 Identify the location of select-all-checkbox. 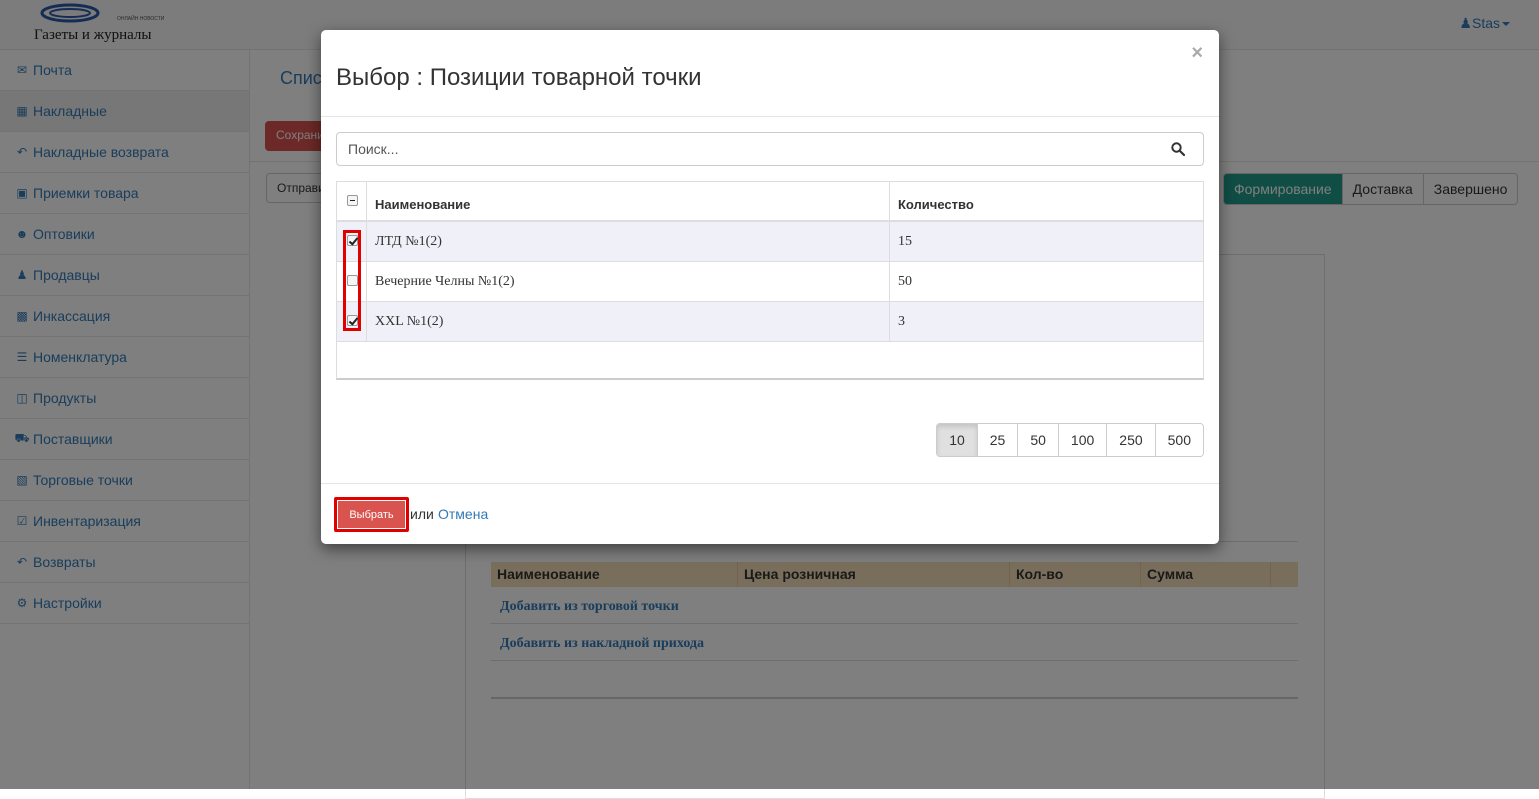
(352, 200).